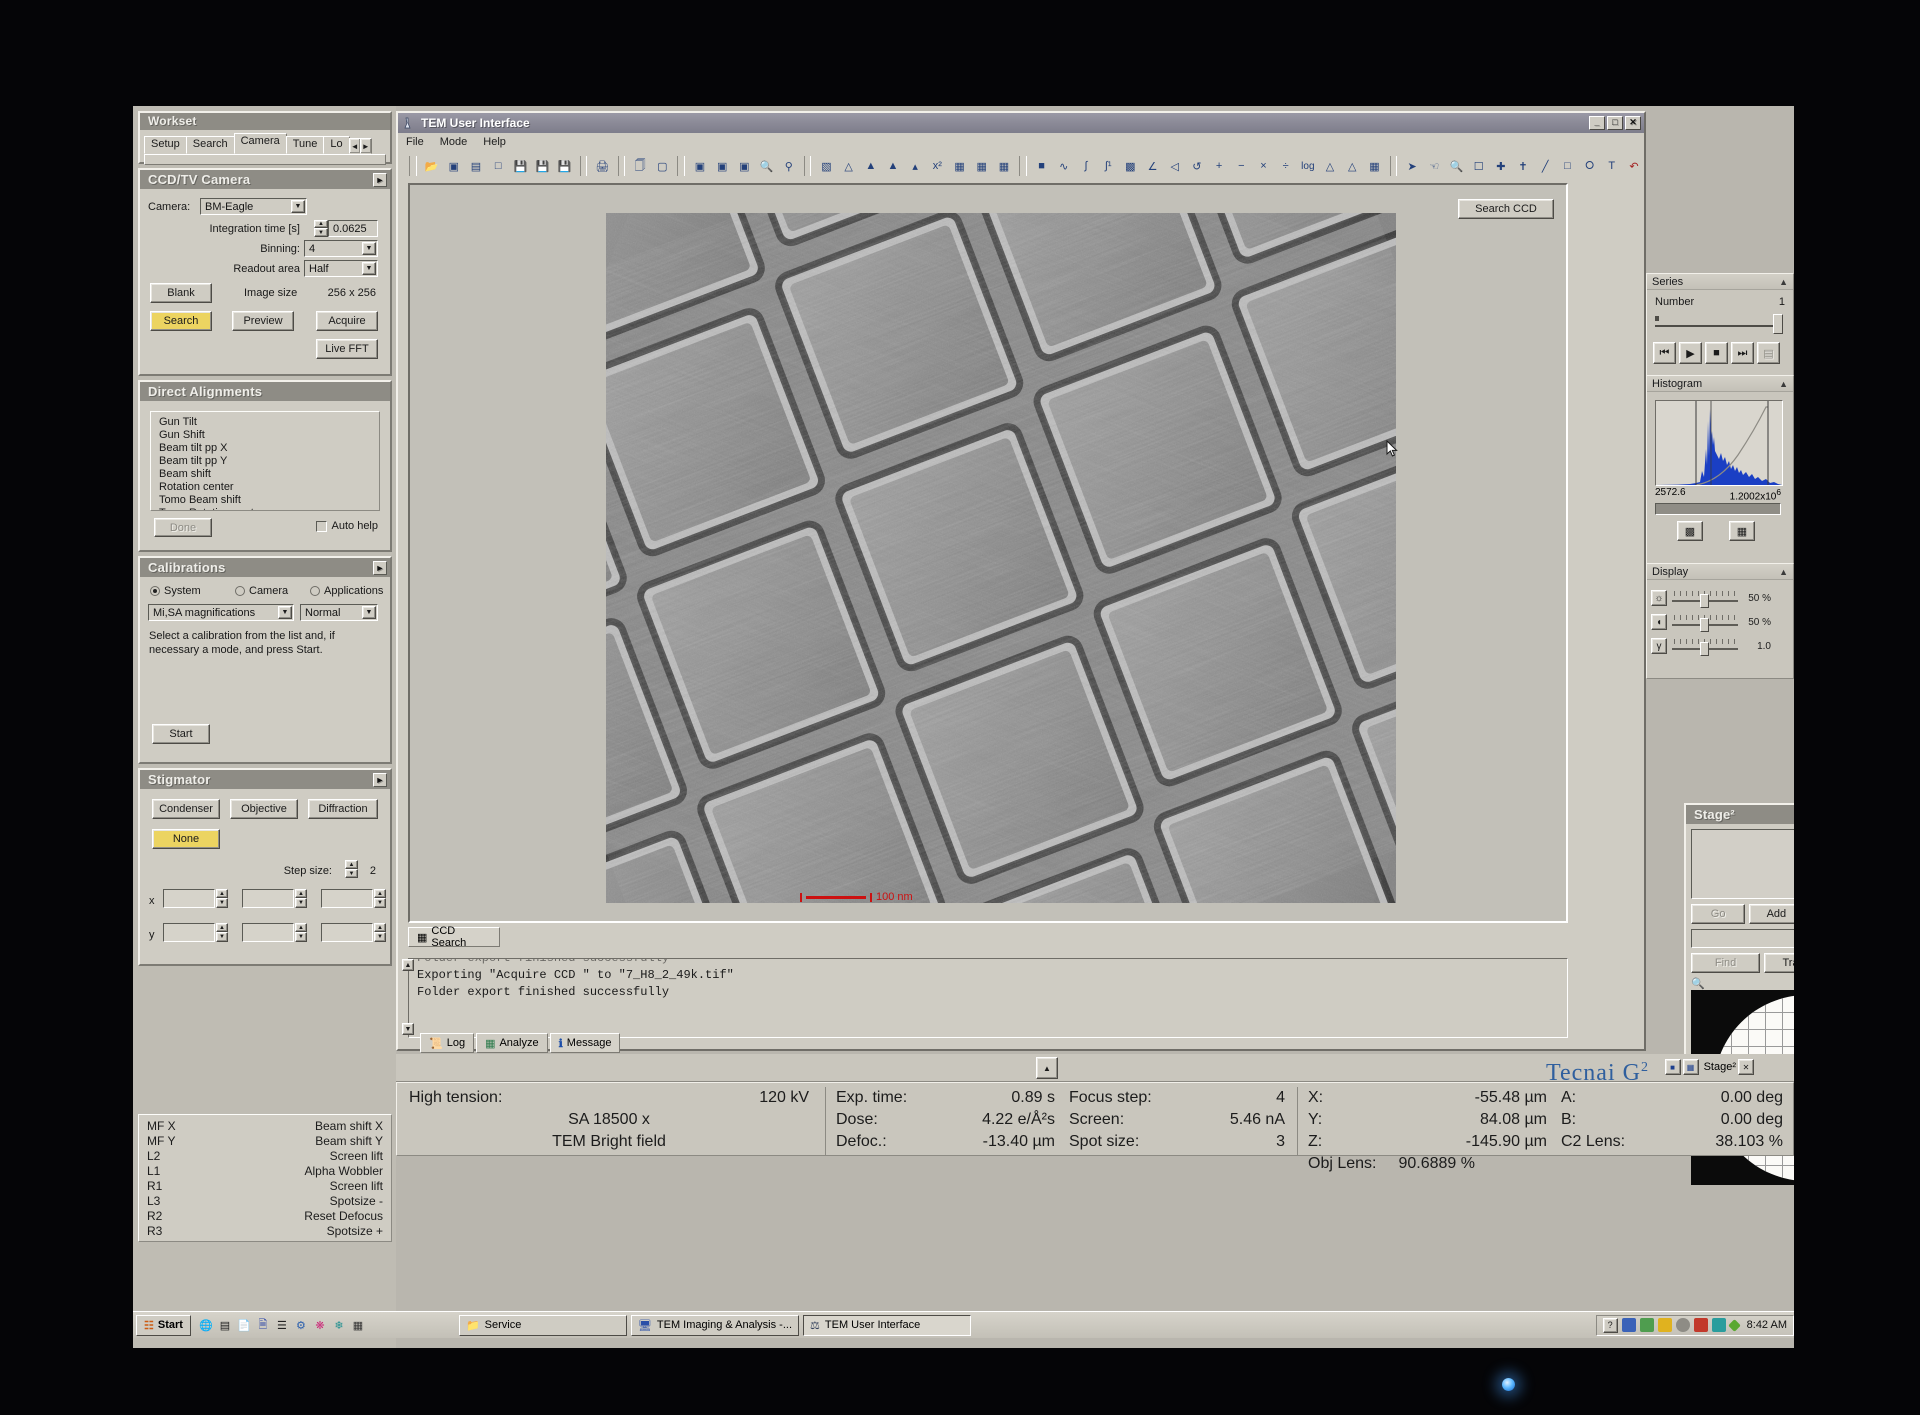 This screenshot has width=1920, height=1415. Describe the element at coordinates (454, 937) in the screenshot. I see `tab-ccd-search: ▦ CCD Search` at that location.